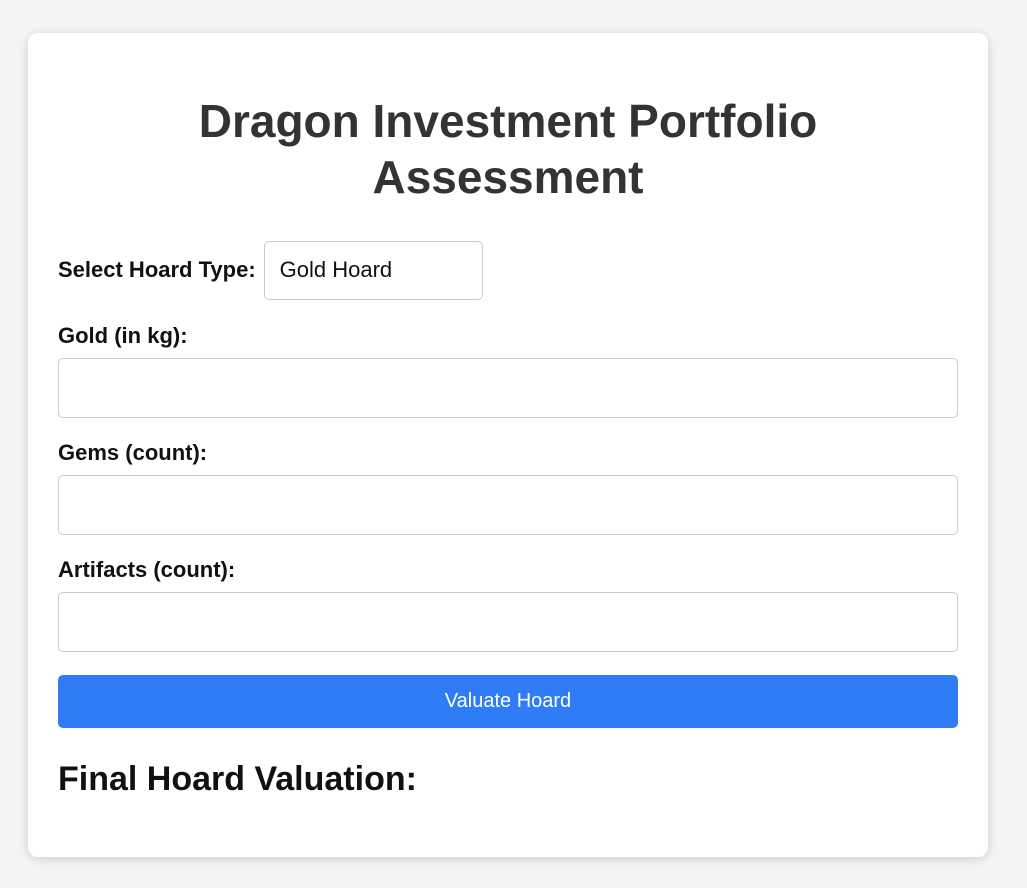 This screenshot has width=1027, height=888. What do you see at coordinates (237, 779) in the screenshot?
I see `final-valuation-label: Final Hoard Valuation:` at bounding box center [237, 779].